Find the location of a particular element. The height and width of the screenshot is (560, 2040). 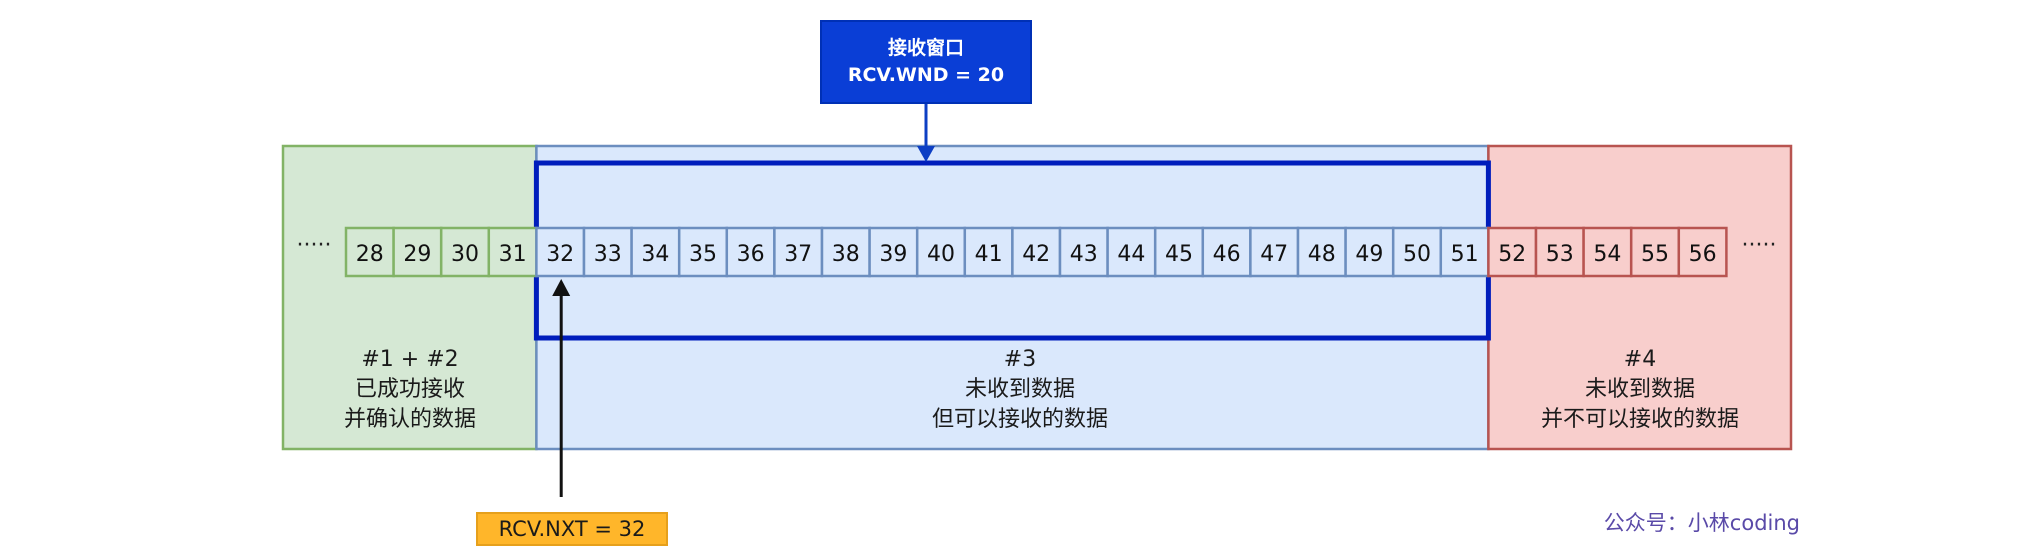

rcv-nxt-box: RCV.NXT = 32 is located at coordinates (572, 529).